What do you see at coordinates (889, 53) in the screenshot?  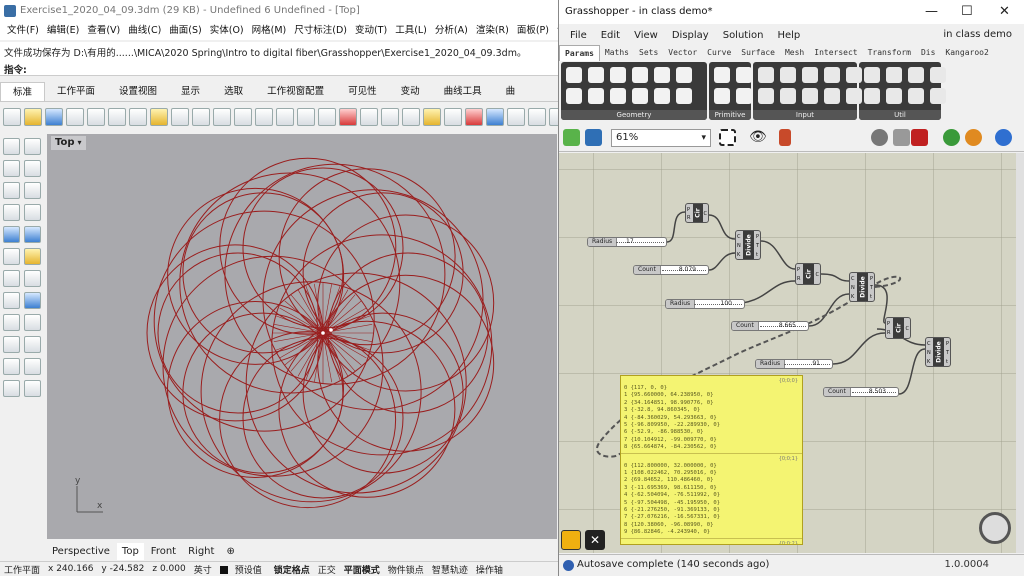 I see `gh-tab-transform: Transform` at bounding box center [889, 53].